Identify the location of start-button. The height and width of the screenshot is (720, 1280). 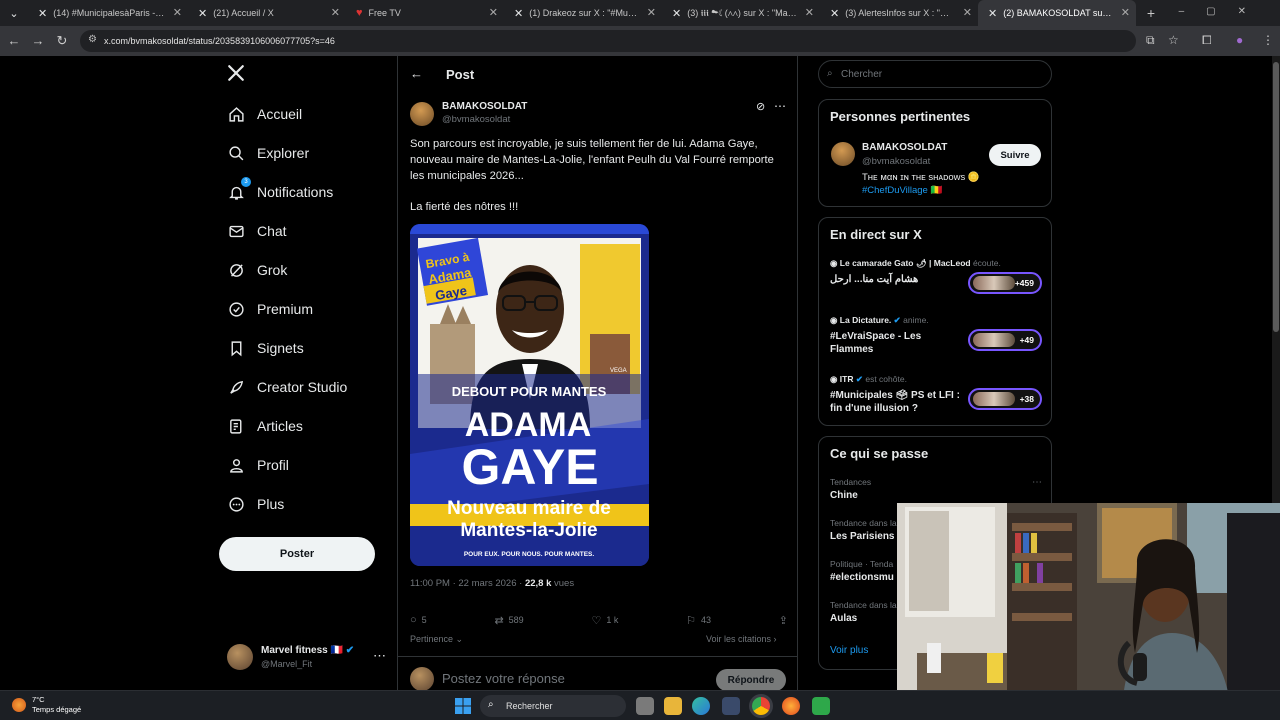
(463, 706).